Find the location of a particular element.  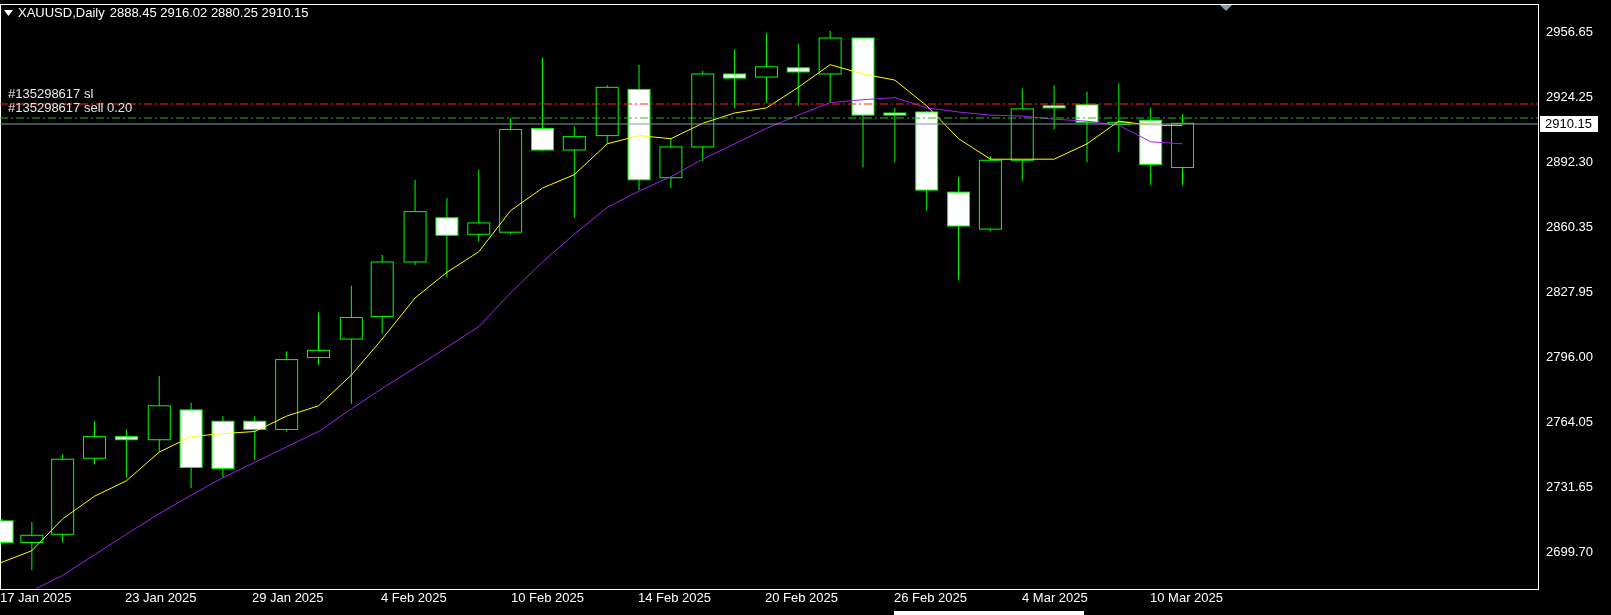

time-axis-label: 4 Feb 2025 is located at coordinates (414, 598).